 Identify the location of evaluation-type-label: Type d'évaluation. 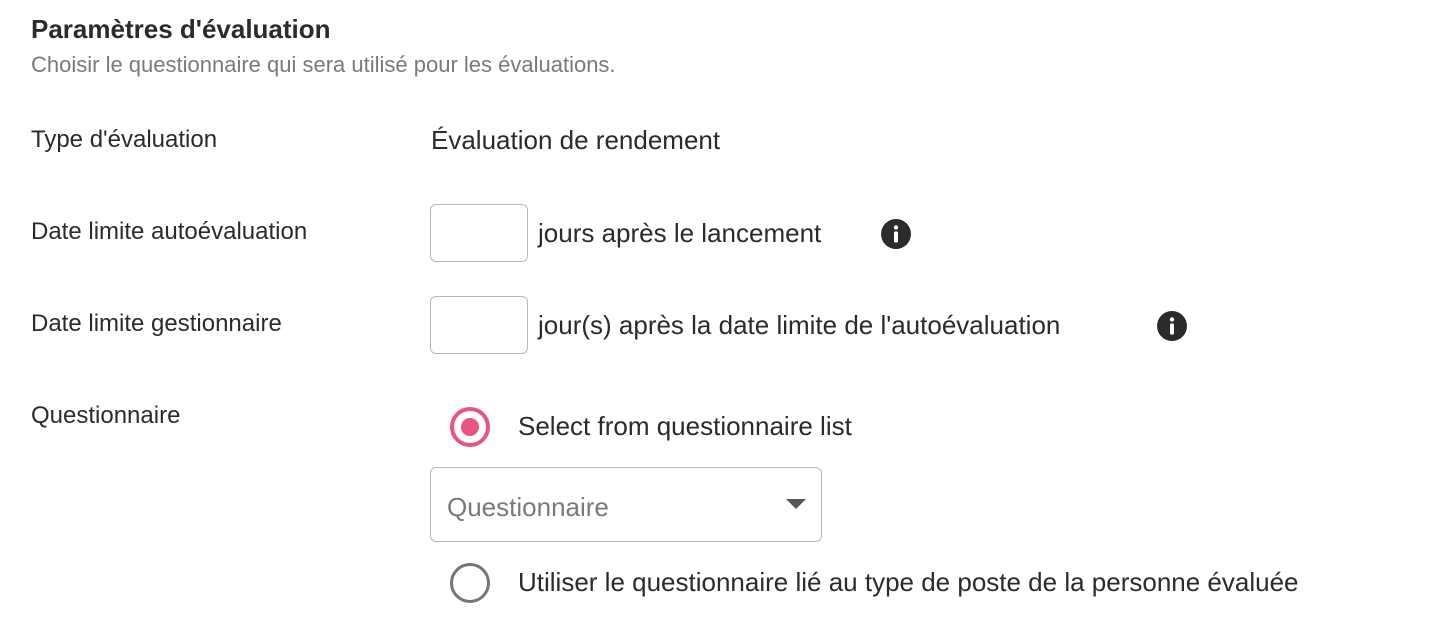
(124, 139).